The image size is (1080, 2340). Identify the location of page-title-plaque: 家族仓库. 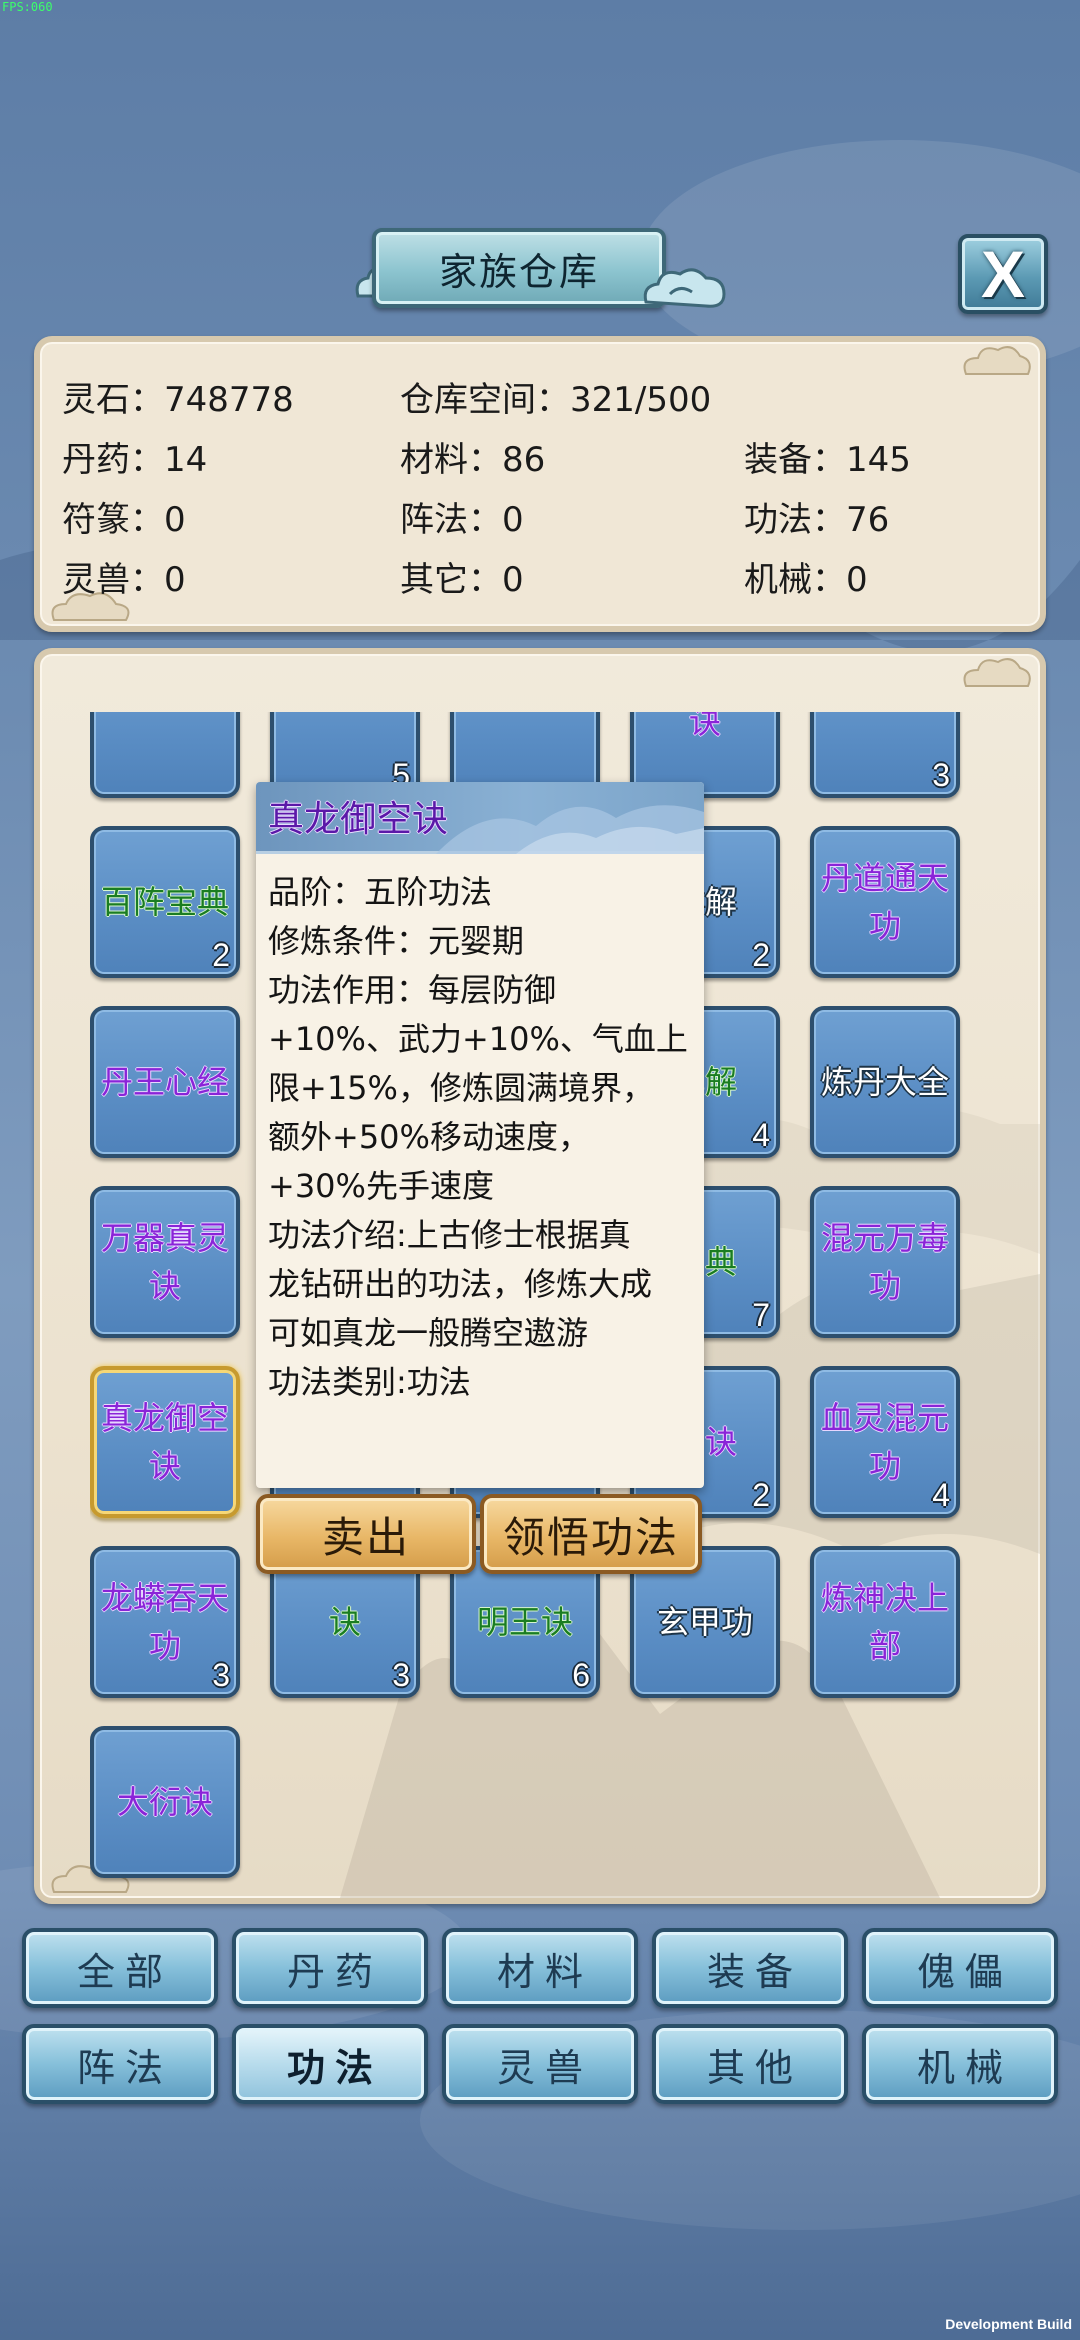
(519, 268).